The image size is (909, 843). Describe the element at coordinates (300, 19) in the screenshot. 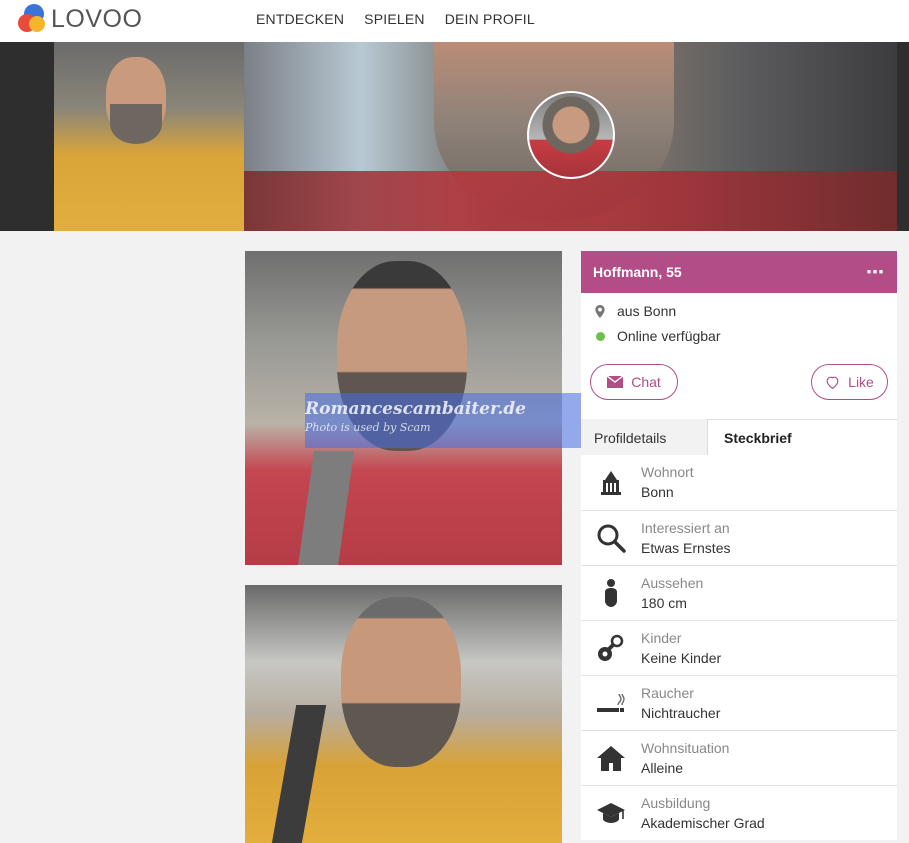

I see `nav-entdecken: ENTDECKEN` at that location.